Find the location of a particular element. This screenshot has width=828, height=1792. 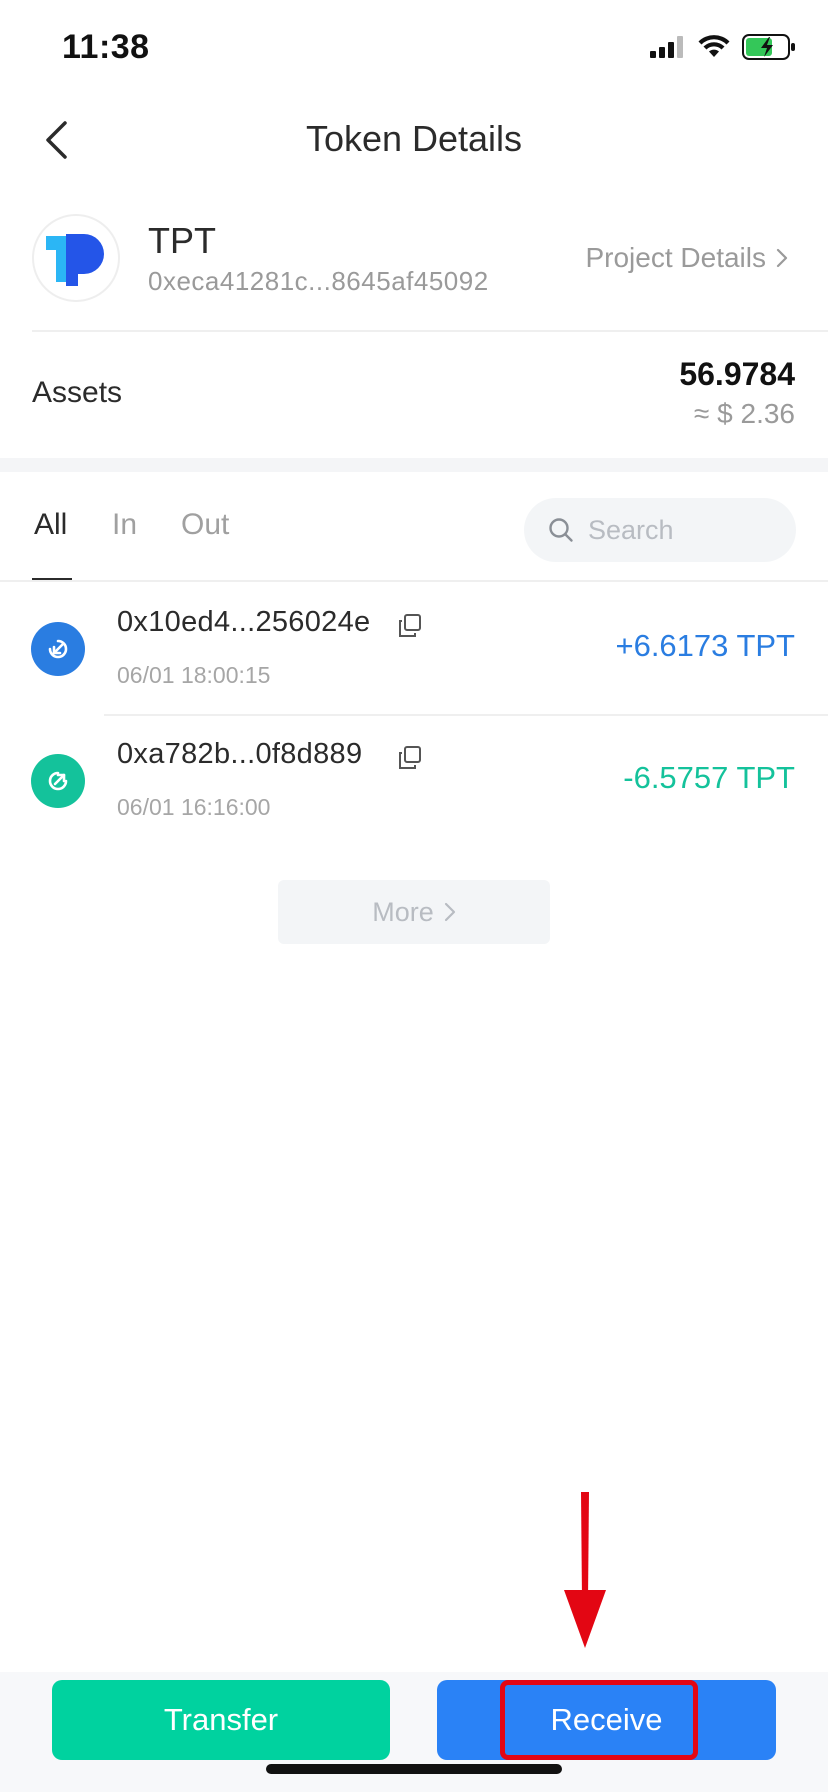

token-symbol: TPT is located at coordinates (182, 240).